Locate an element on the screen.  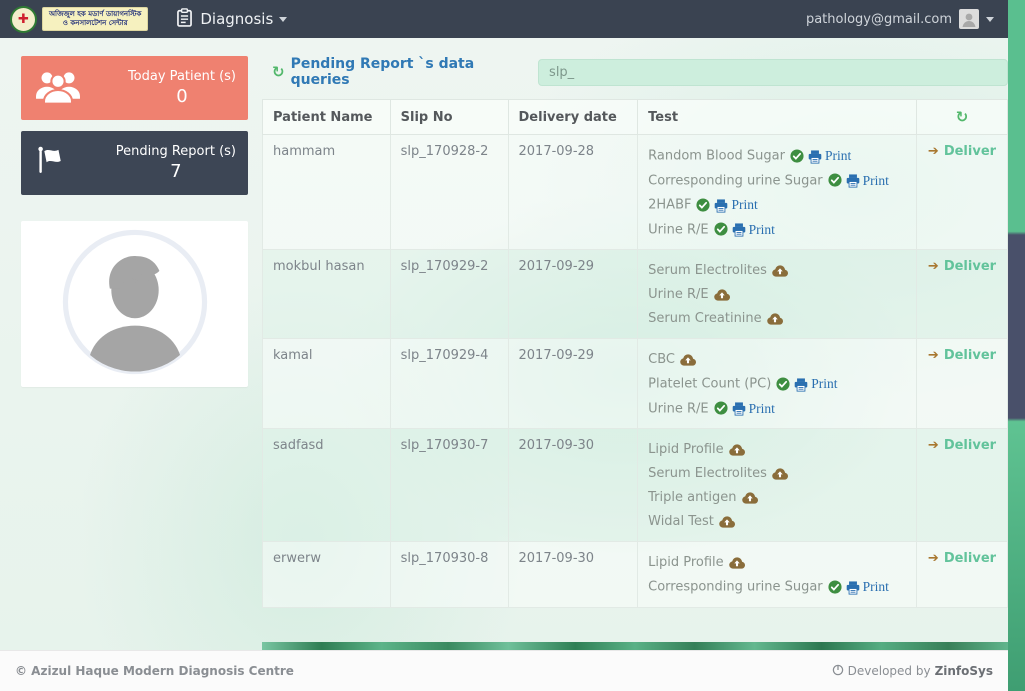
user-dropdown: pathology@gmail.com is located at coordinates (900, 19).